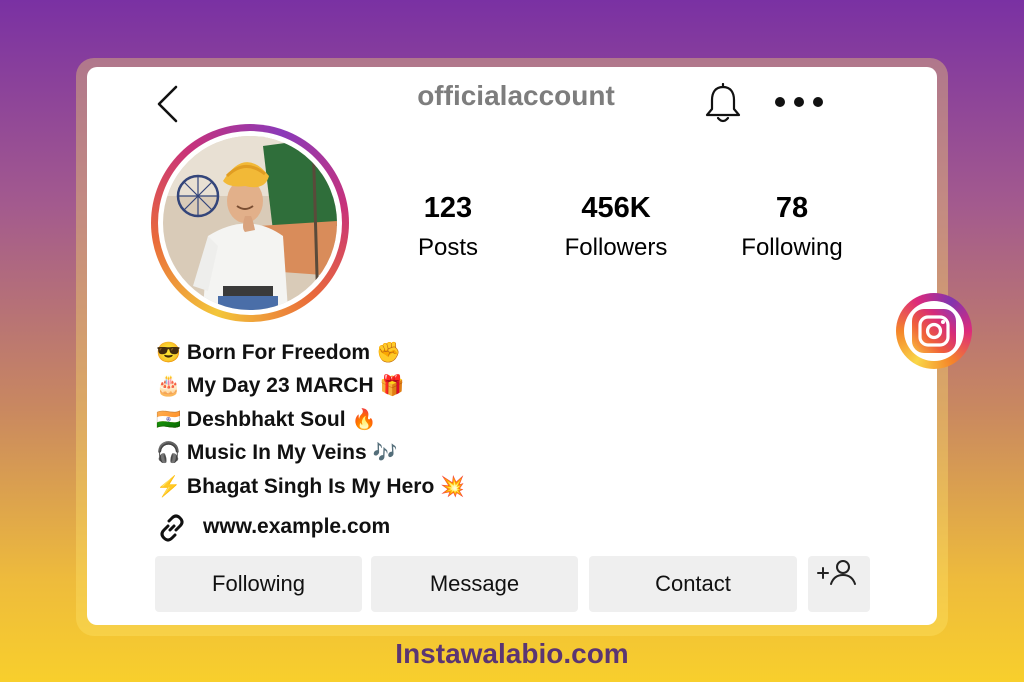 Image resolution: width=1024 pixels, height=682 pixels. I want to click on bio-line: 😎 Born For Freedom ✊, so click(310, 353).